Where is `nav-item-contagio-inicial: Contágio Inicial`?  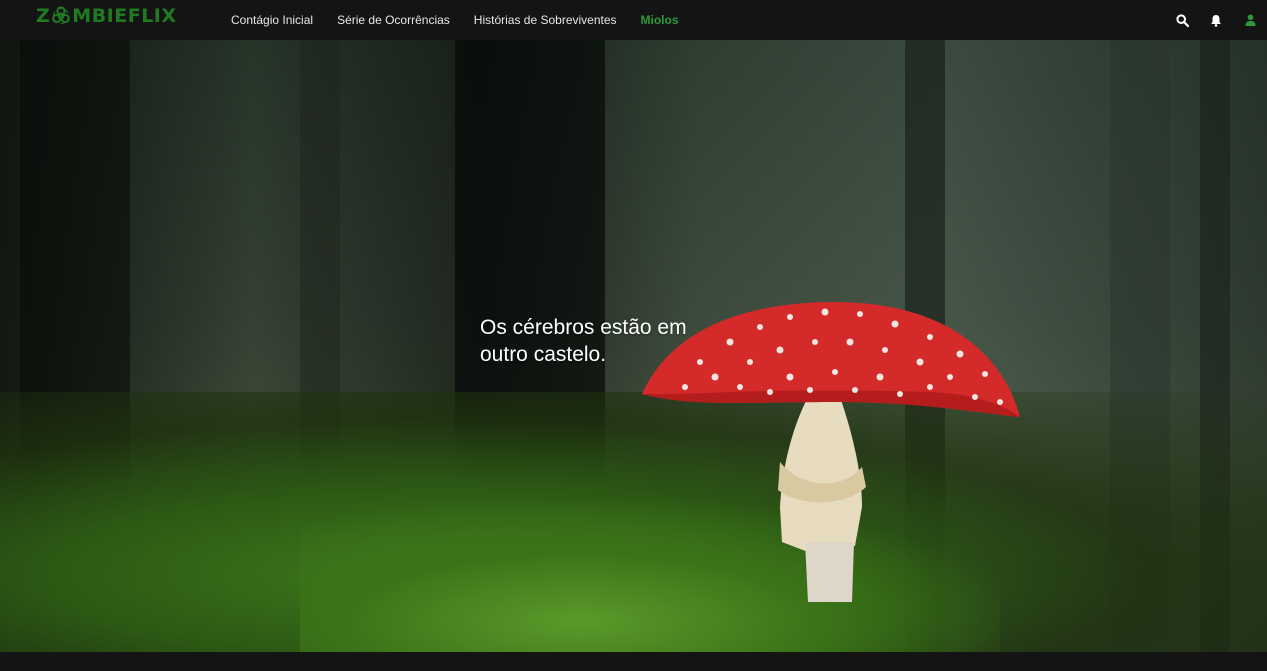
nav-item-contagio-inicial: Contágio Inicial is located at coordinates (272, 20).